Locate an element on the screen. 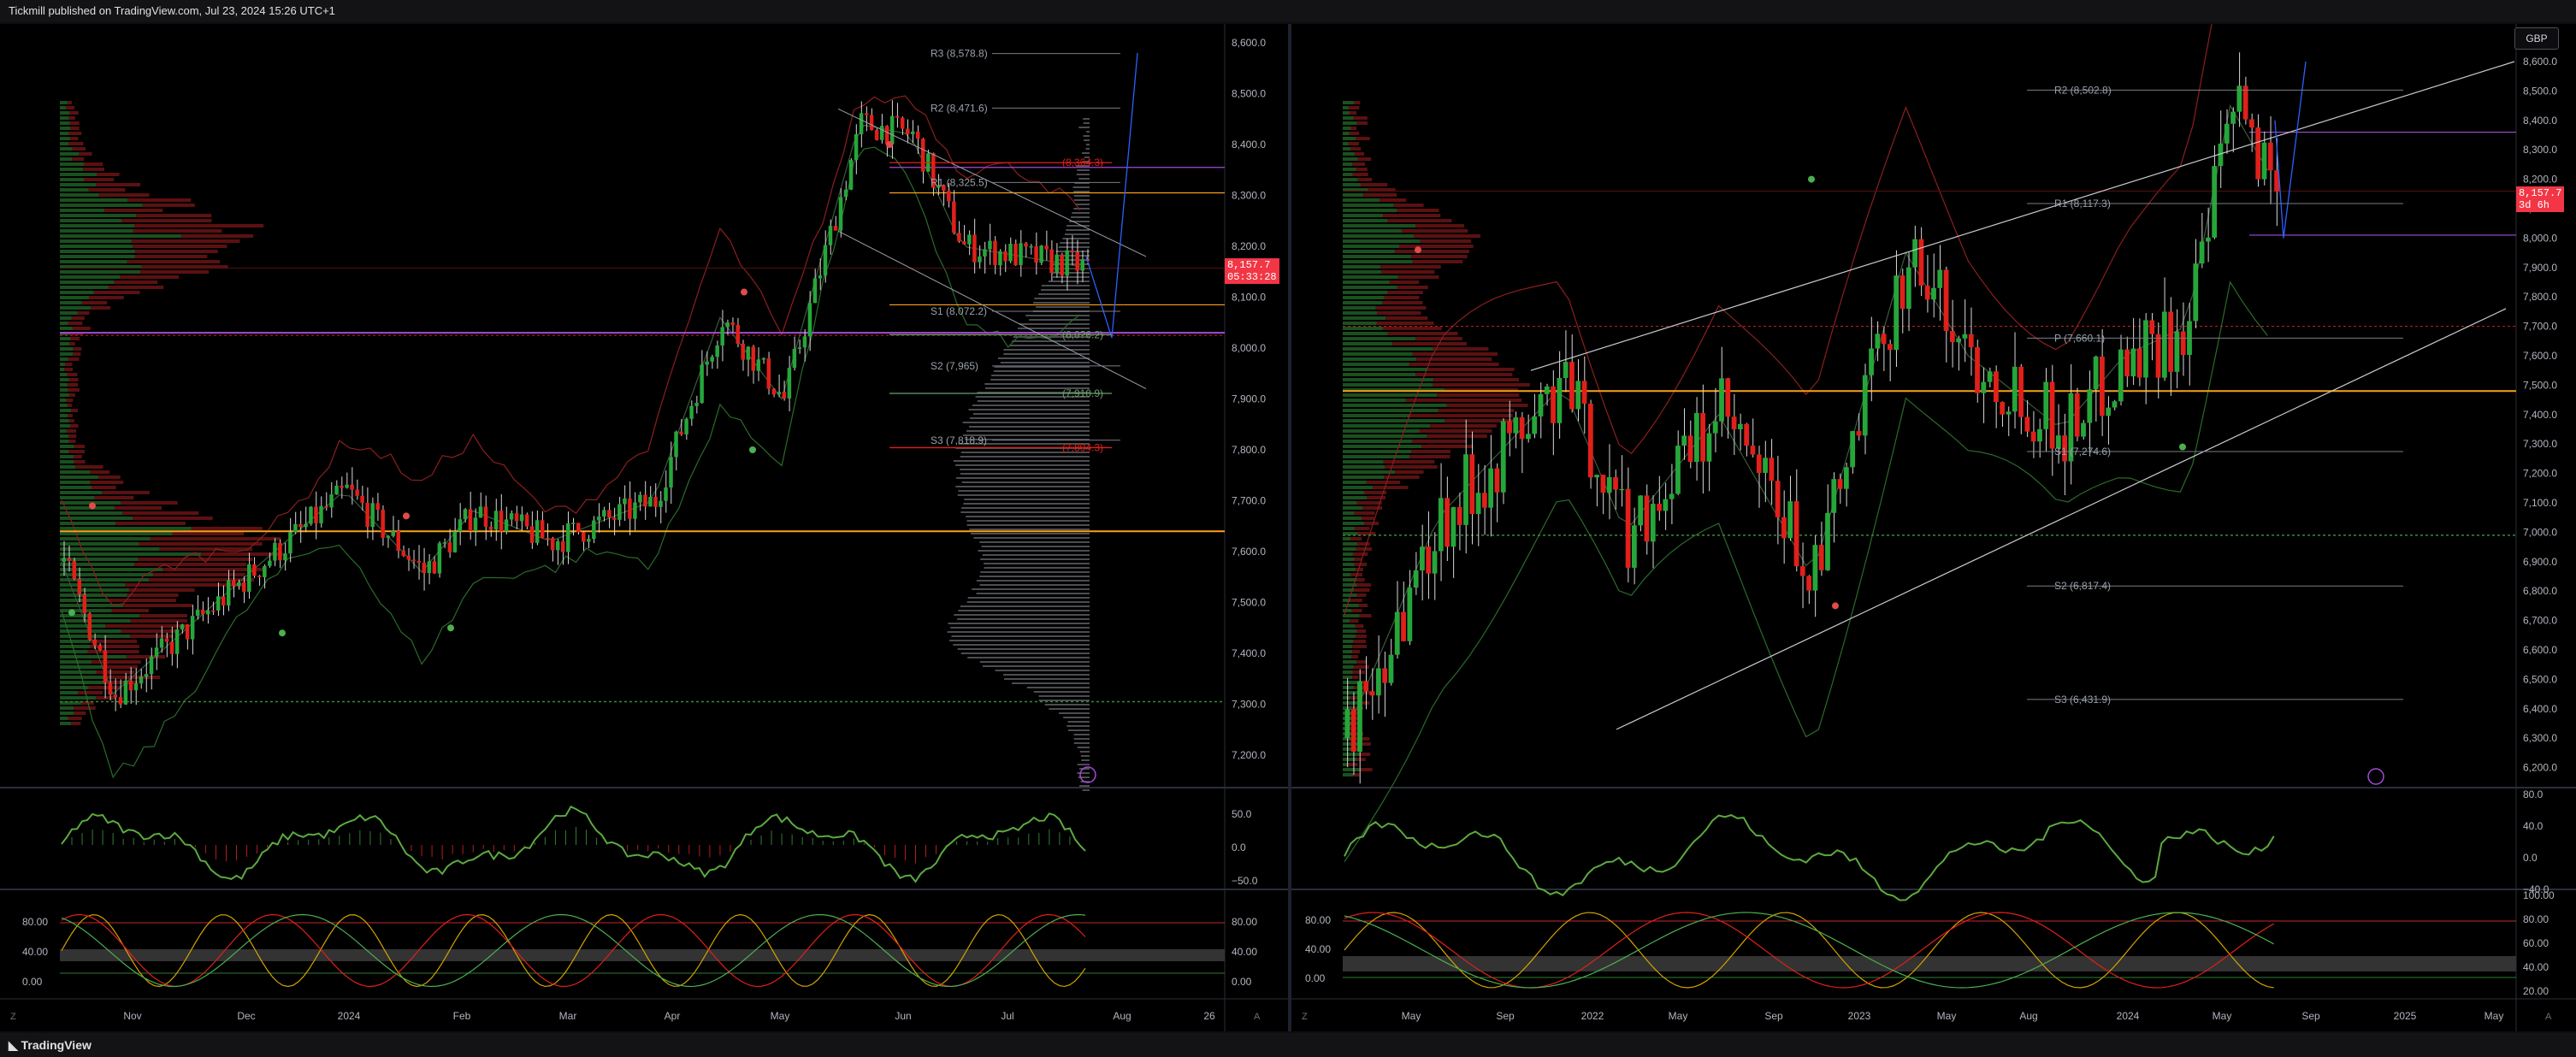 This screenshot has height=1057, width=2576. macd-tick: 0.0 is located at coordinates (1239, 847).